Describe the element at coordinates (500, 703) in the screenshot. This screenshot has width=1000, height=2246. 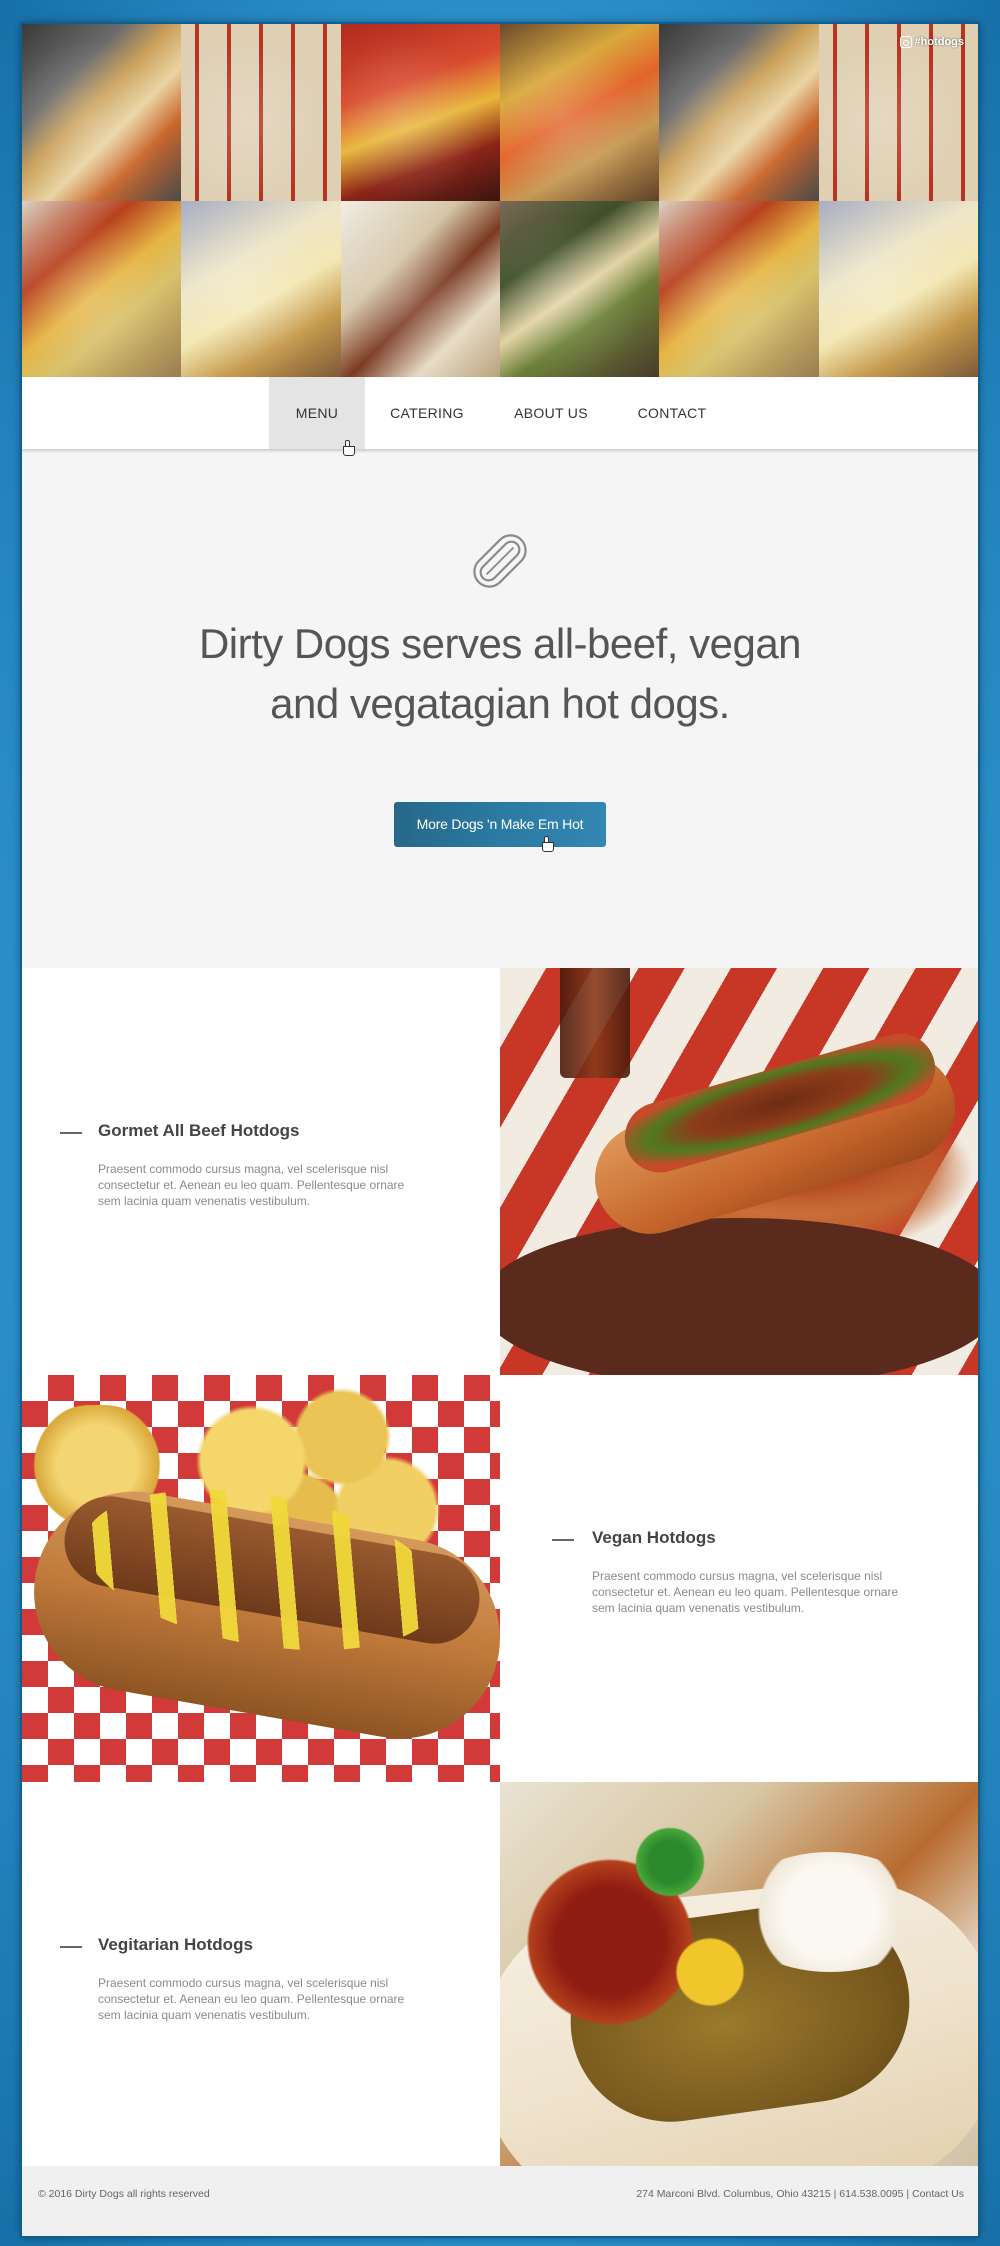
I see `hero-title-line2: and vegatagian hot dogs.` at that location.